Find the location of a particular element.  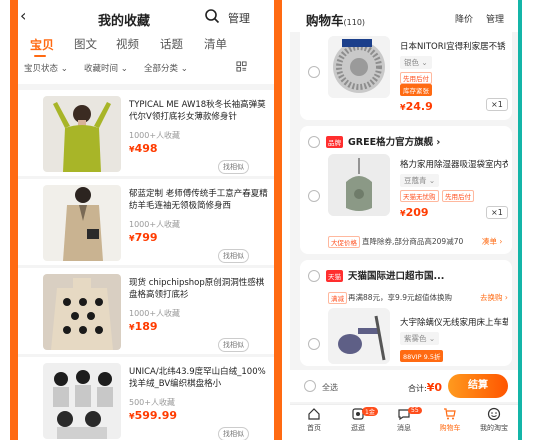

nav-discover: 1金 逛逛 is located at coordinates (358, 420).